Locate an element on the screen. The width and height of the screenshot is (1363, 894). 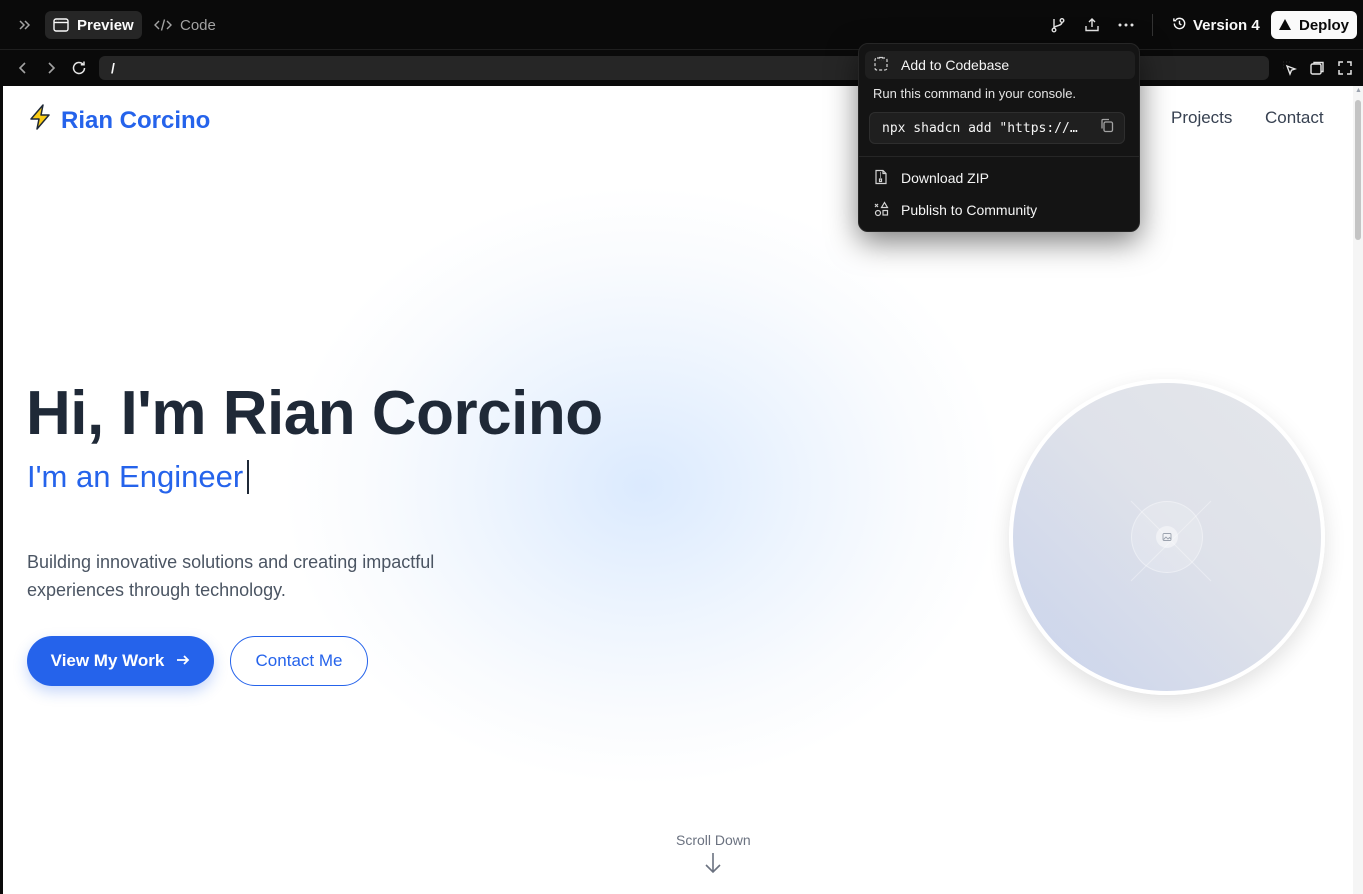
arrow-down-icon is located at coordinates (713, 864).